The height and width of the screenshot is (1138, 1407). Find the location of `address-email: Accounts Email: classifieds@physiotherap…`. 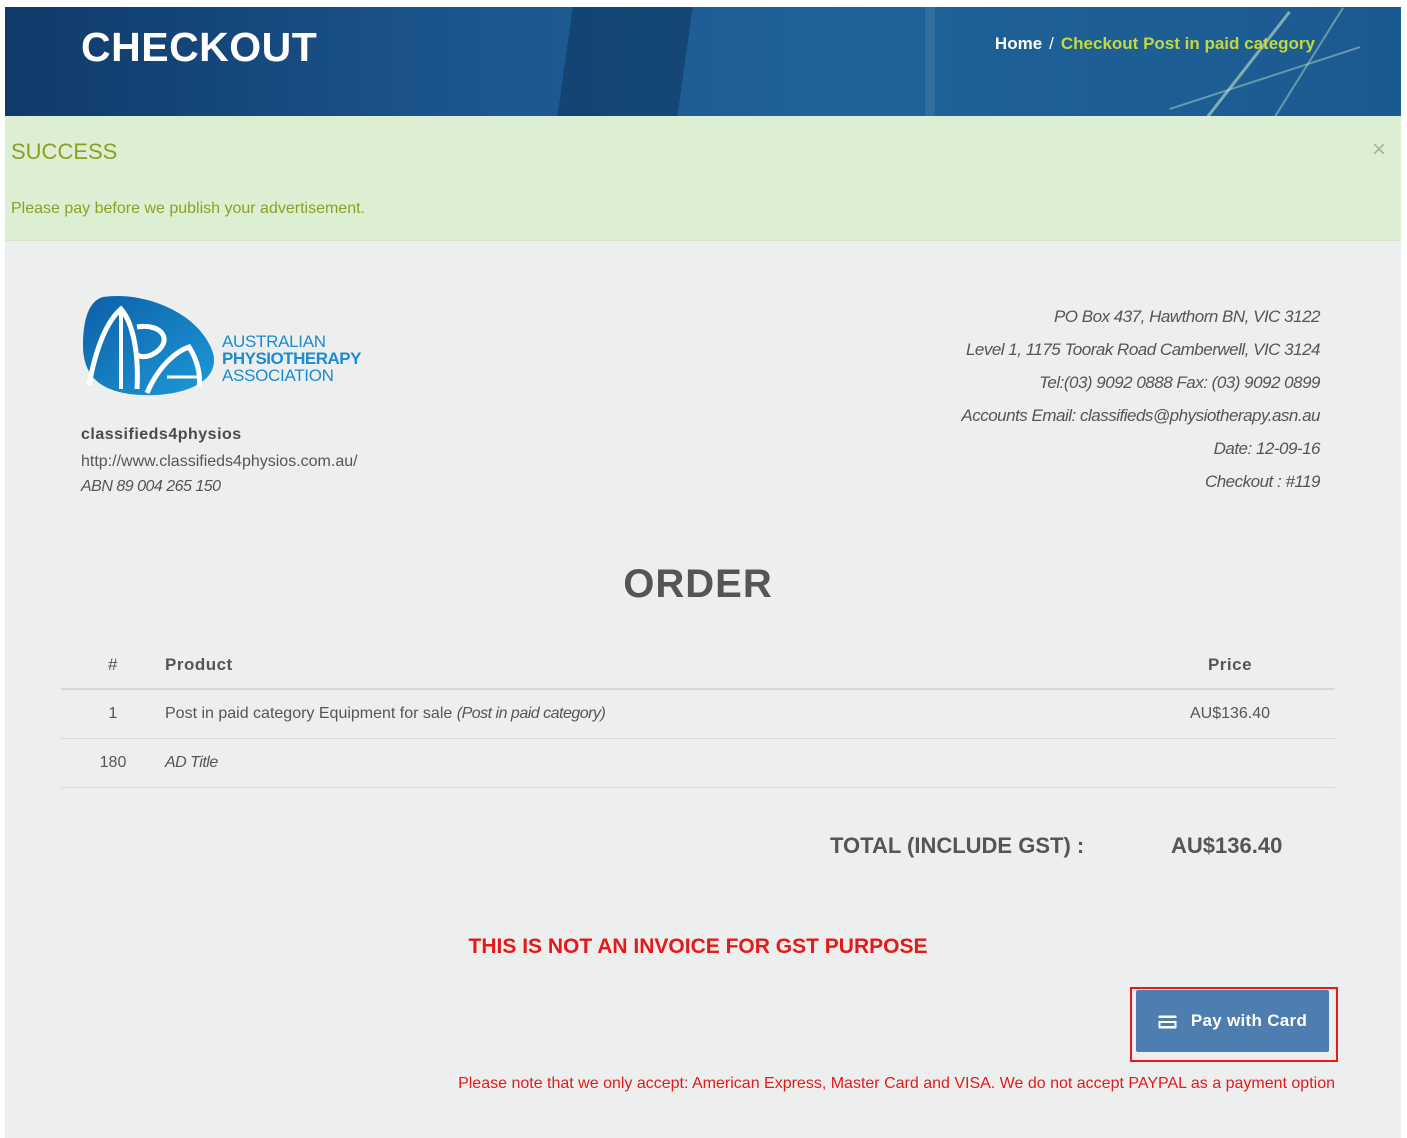

address-email: Accounts Email: classifieds@physiotherap… is located at coordinates (1140, 415).